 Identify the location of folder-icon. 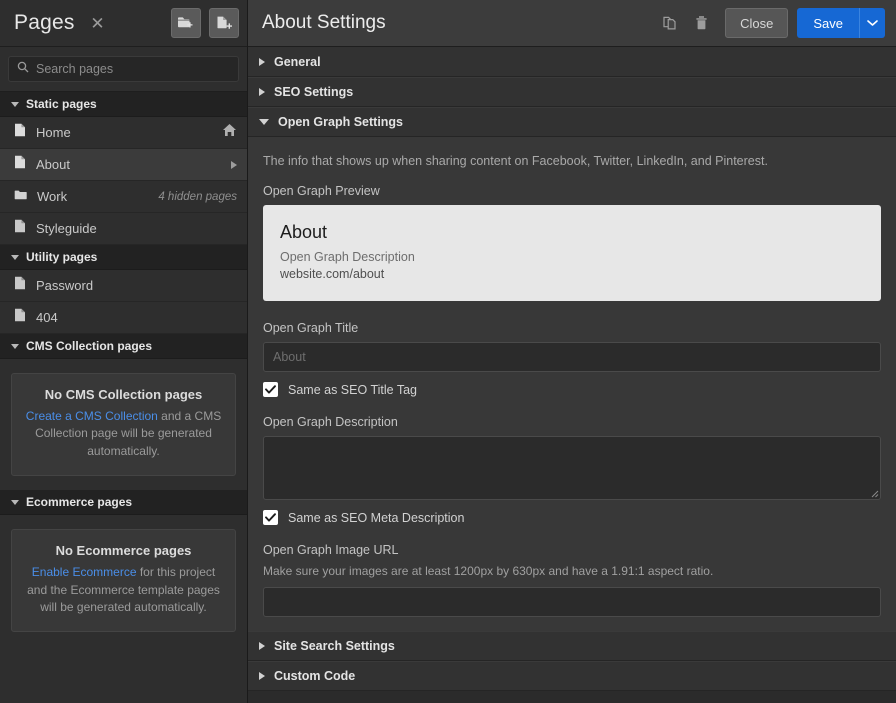
(20, 197).